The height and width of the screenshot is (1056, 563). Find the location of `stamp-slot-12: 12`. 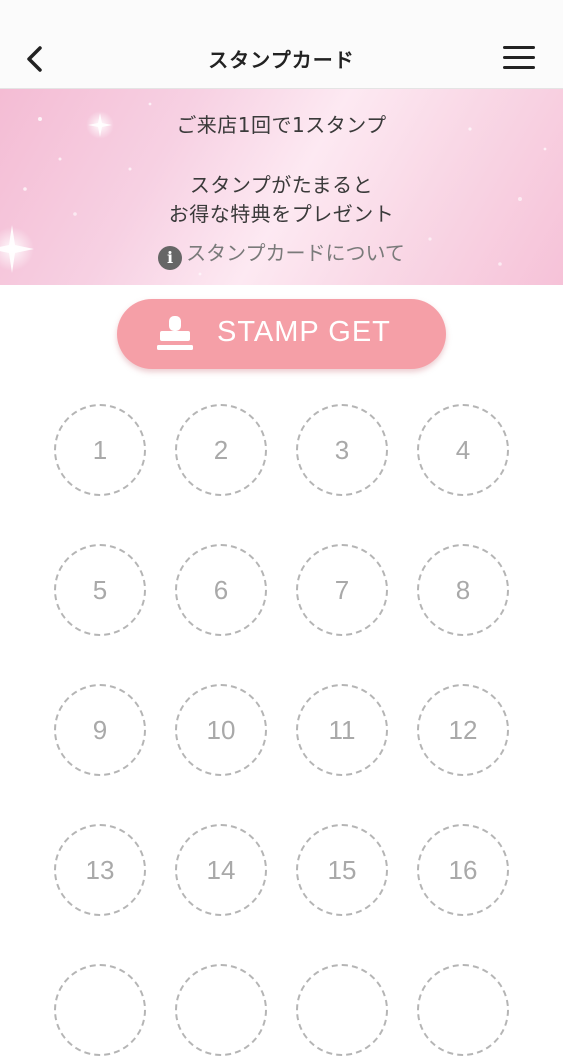

stamp-slot-12: 12 is located at coordinates (463, 730).